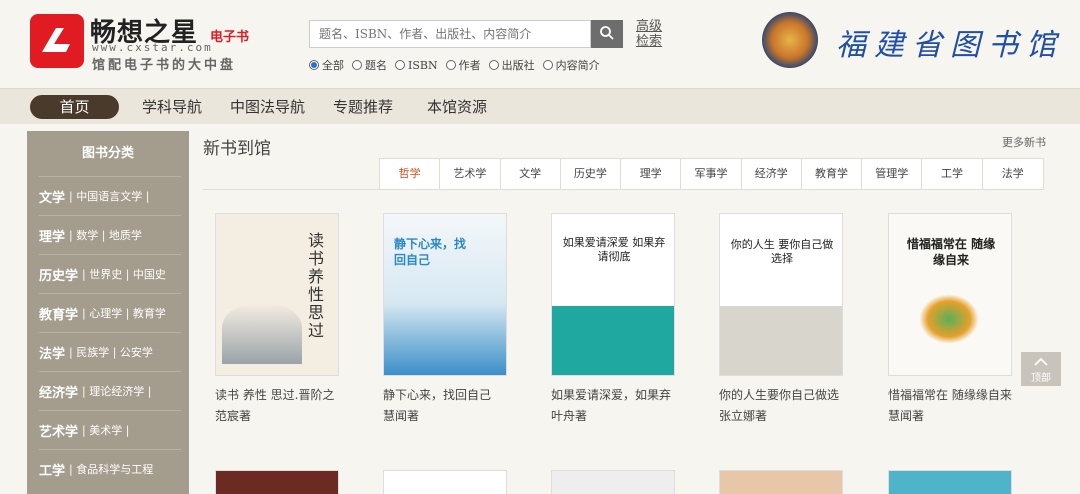 This screenshot has width=1080, height=494. What do you see at coordinates (110, 273) in the screenshot?
I see `sidebar-item-history: 历史学 | 世界史 | 中国史` at bounding box center [110, 273].